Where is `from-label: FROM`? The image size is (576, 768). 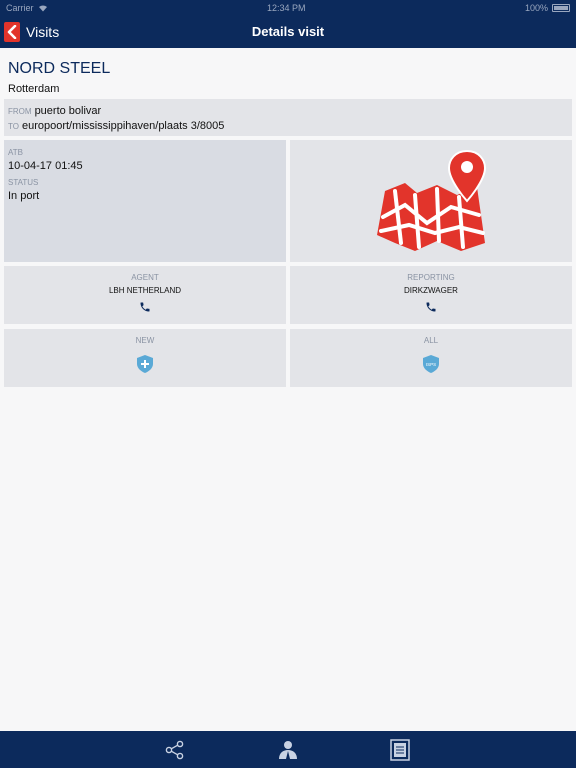
from-label: FROM is located at coordinates (20, 111).